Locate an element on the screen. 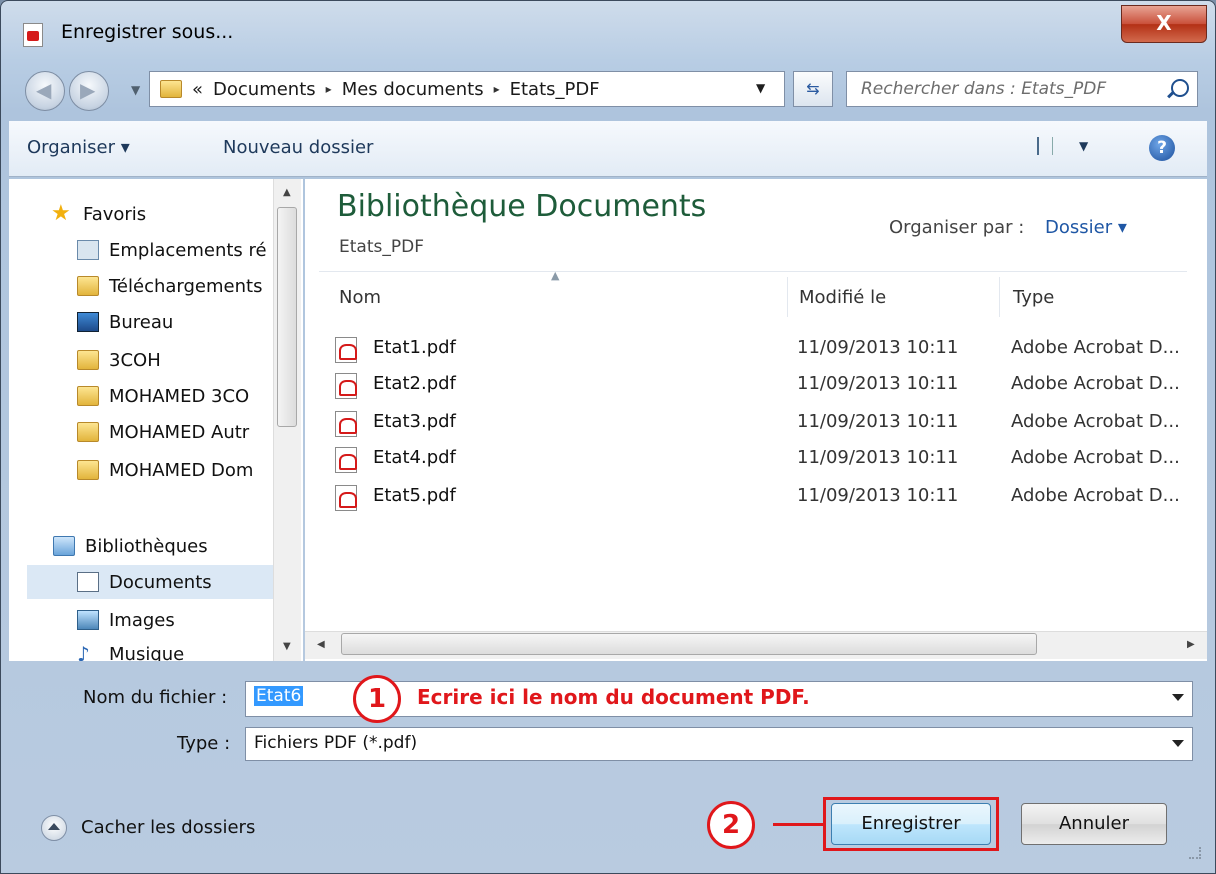 The height and width of the screenshot is (874, 1216). recent-pages-dropdown: ▼ is located at coordinates (135, 90).